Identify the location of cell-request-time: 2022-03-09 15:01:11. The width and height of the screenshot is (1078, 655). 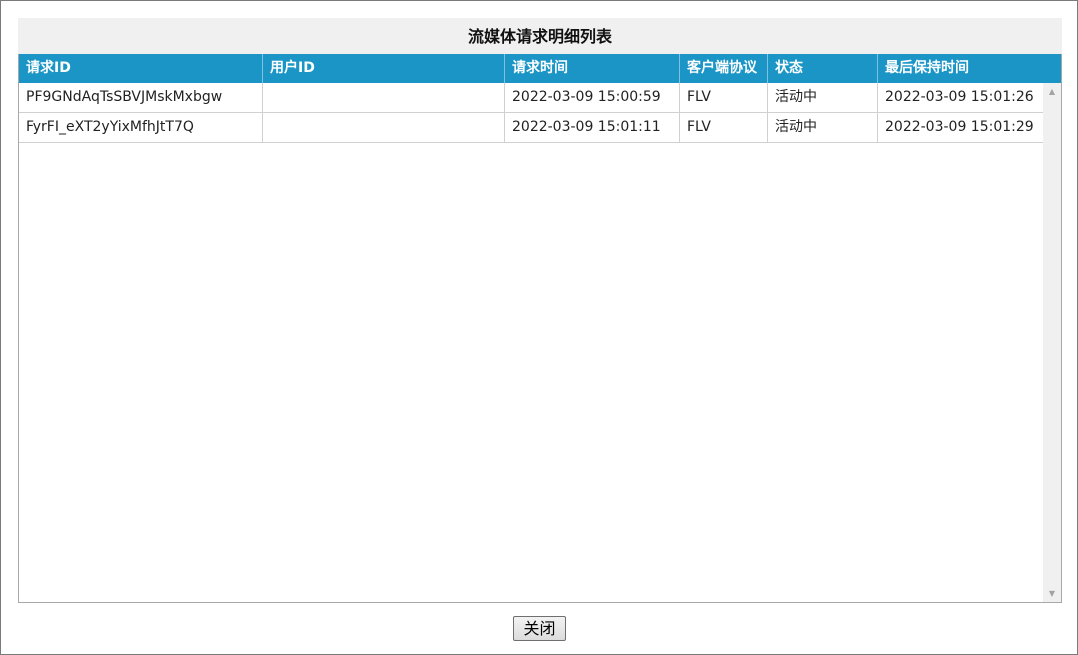
(592, 127).